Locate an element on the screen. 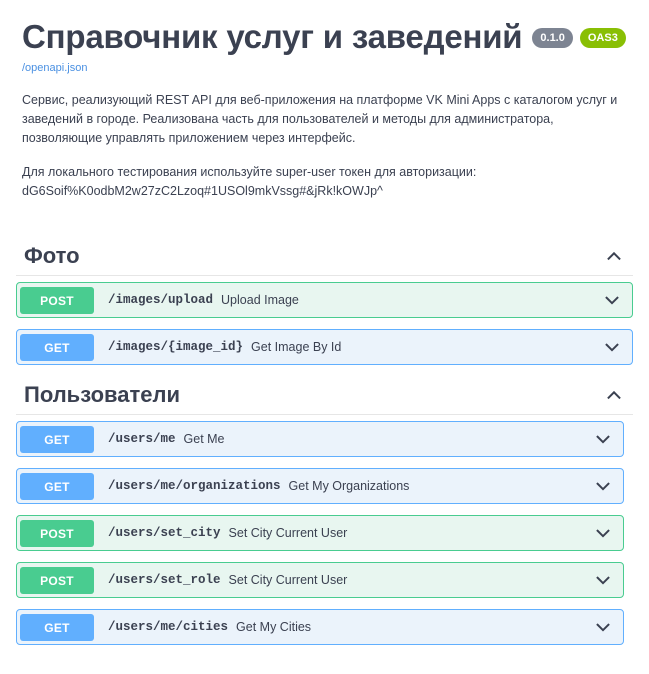 The image size is (649, 674). operation-path: /users/me/organizations is located at coordinates (194, 486).